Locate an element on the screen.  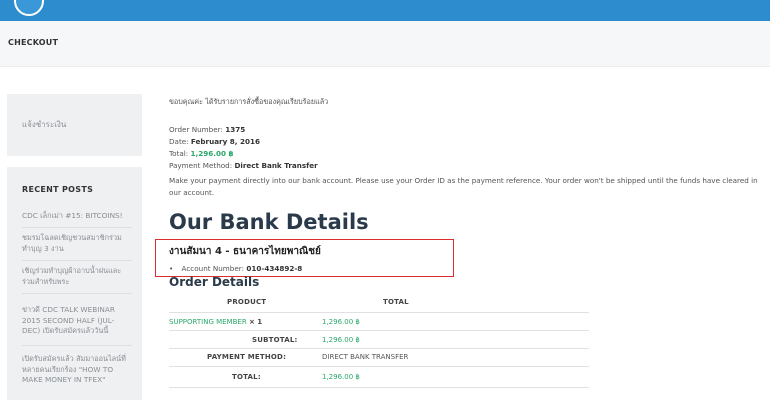
order-number-value: 1375 is located at coordinates (235, 129).